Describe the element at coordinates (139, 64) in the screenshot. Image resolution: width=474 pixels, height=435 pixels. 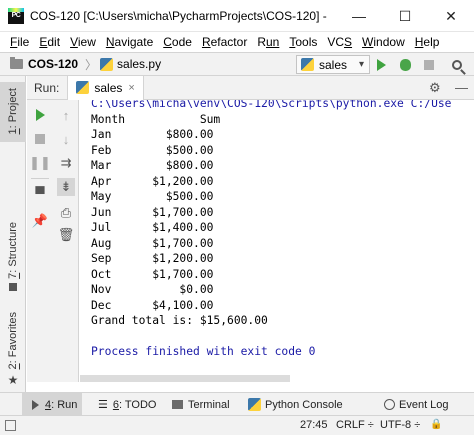
I see `breadcrumb-file: sales.py` at that location.